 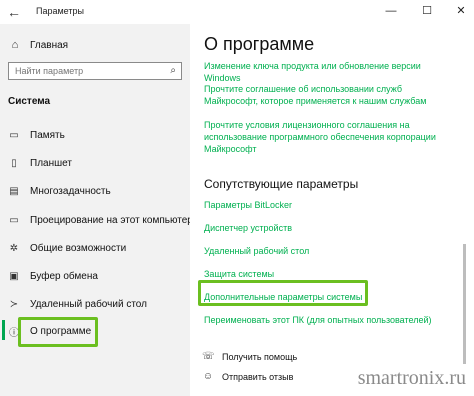 I want to click on window-title: Параметры, so click(x=60, y=11).